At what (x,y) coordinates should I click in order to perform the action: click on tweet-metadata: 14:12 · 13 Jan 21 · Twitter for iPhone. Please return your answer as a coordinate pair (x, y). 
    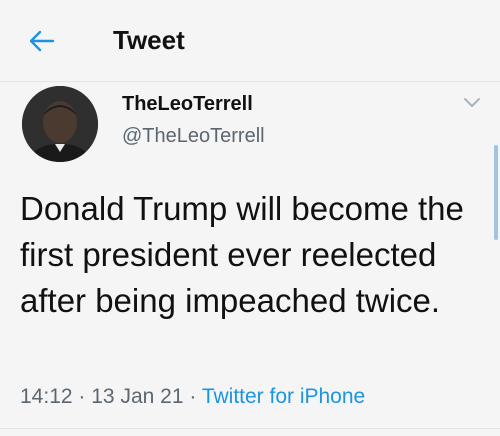
    Looking at the image, I should click on (192, 397).